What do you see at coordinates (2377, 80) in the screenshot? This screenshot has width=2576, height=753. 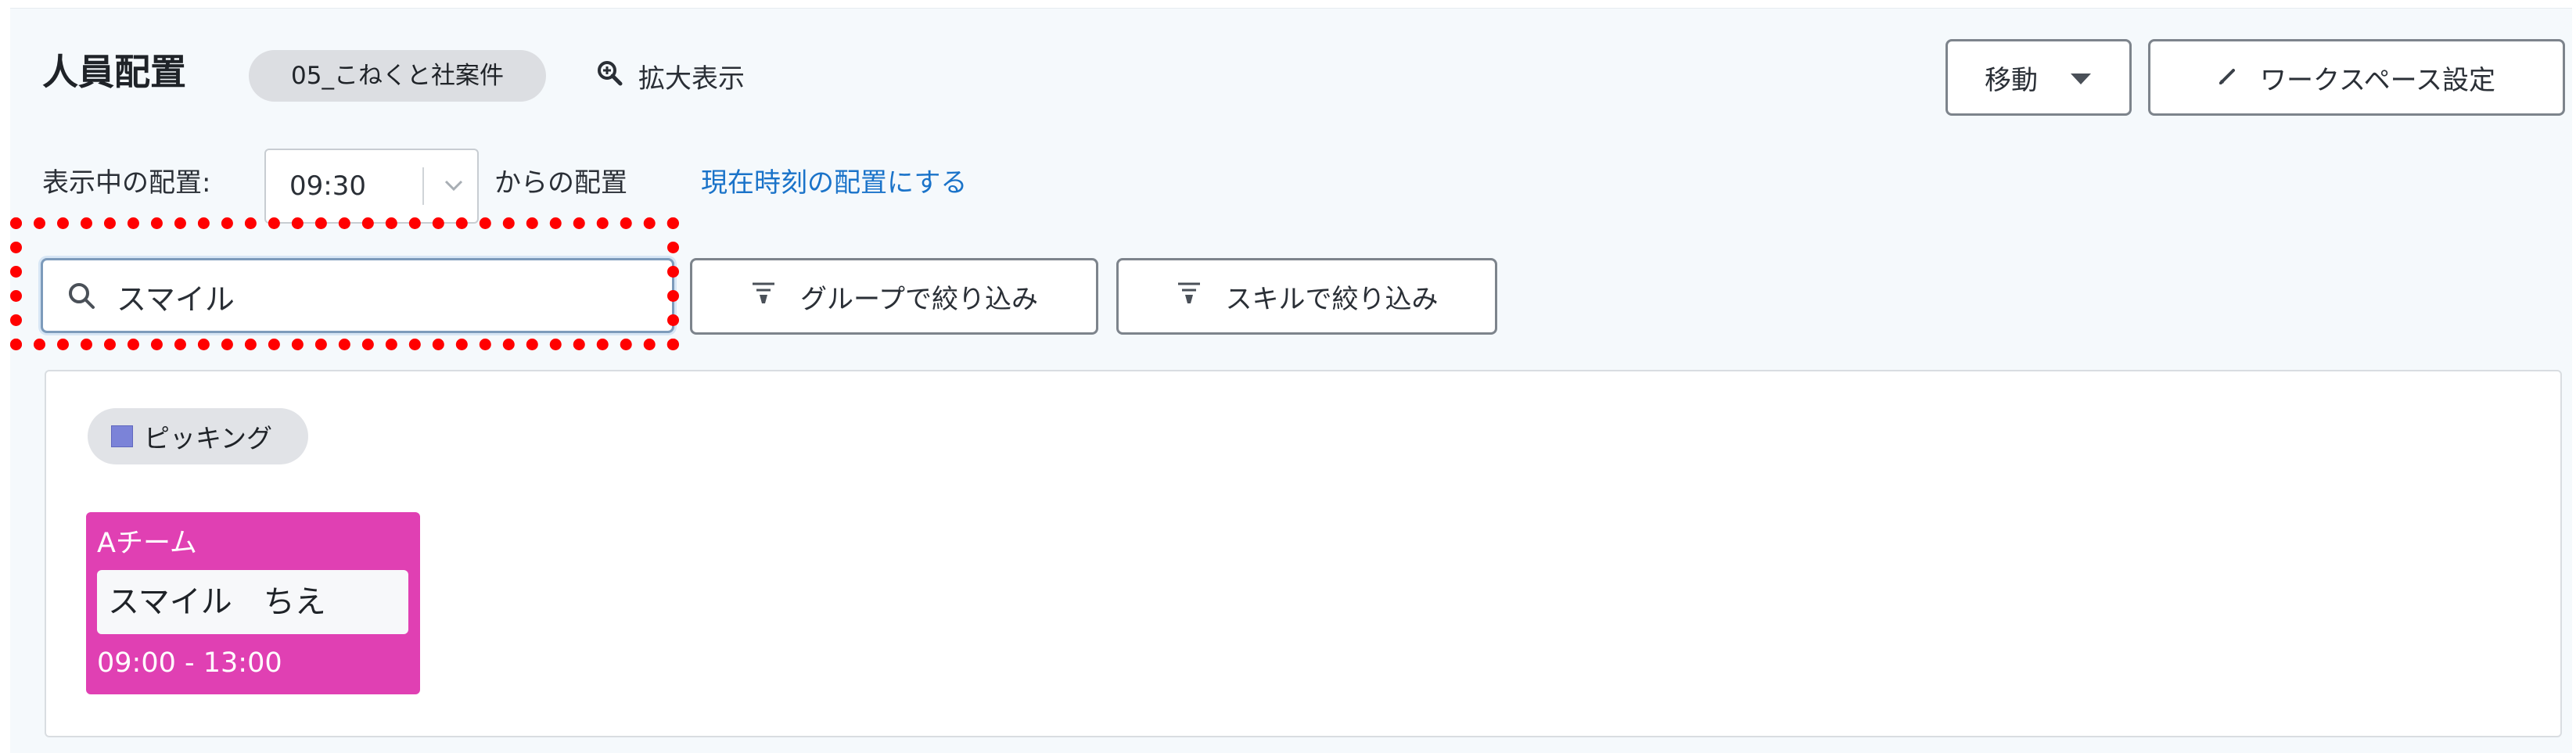 I see `workspace-settings-label: ワークスペース設定` at bounding box center [2377, 80].